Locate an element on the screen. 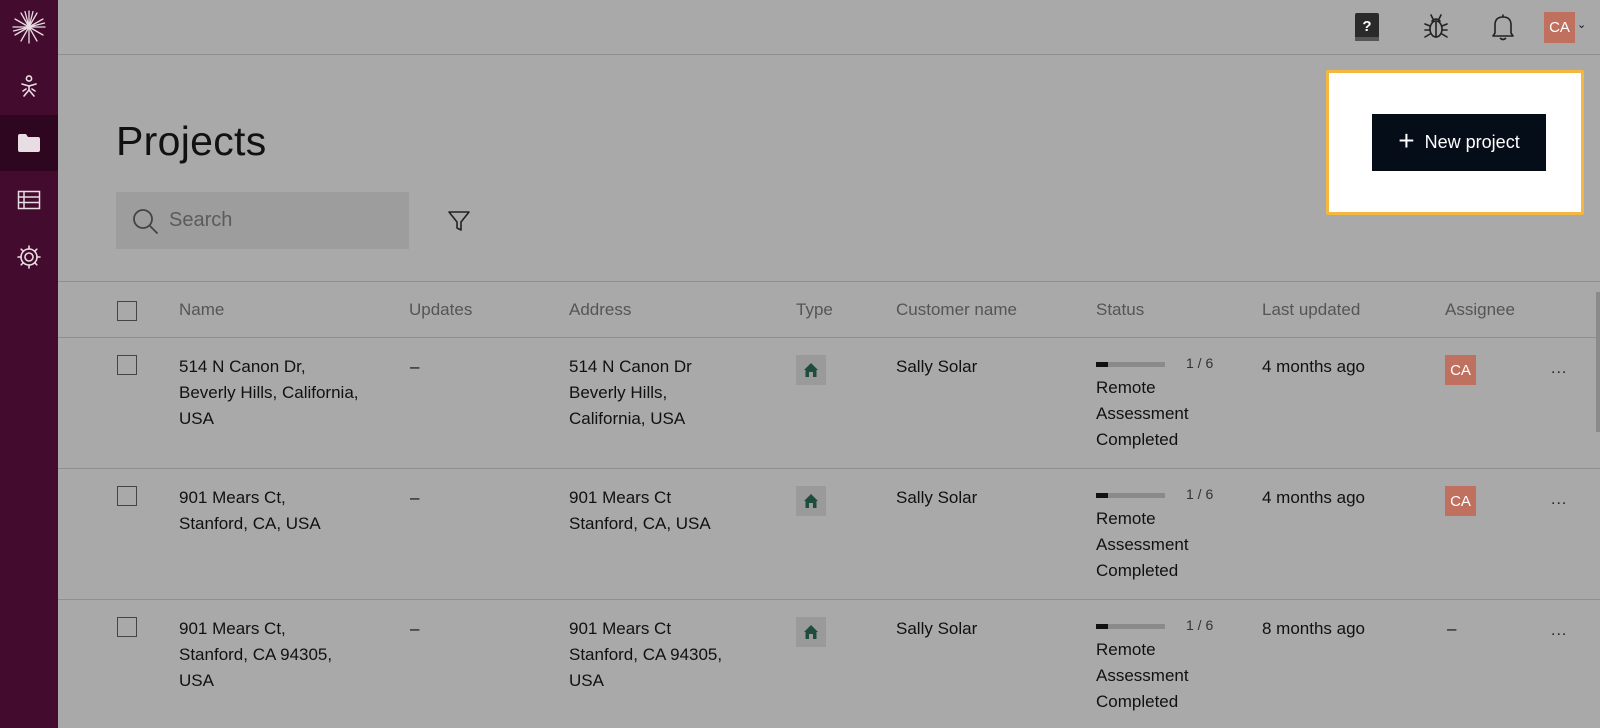 The width and height of the screenshot is (1600, 728). project-name-line: 514 N Canon Dr, is located at coordinates (242, 366).